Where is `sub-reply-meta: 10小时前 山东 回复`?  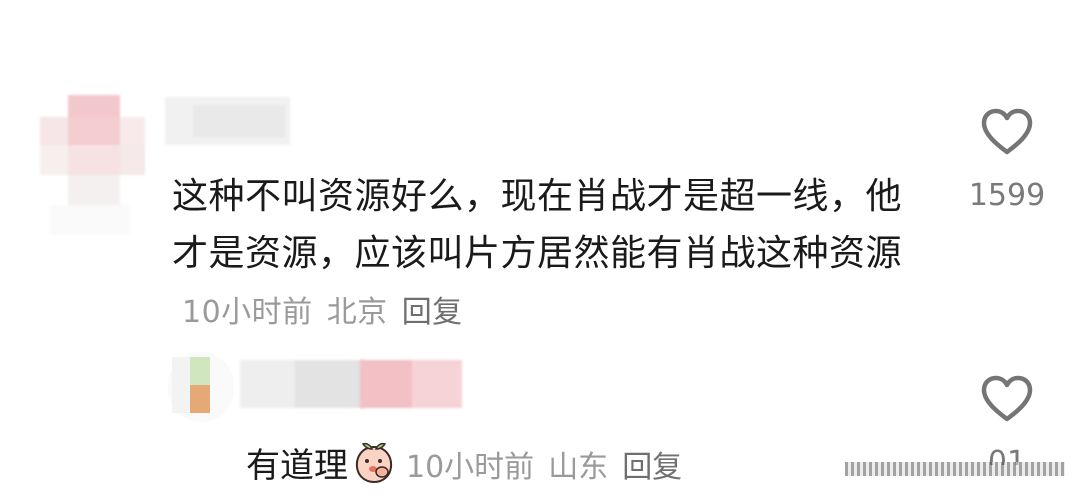
sub-reply-meta: 10小时前 山东 回复 is located at coordinates (551, 467).